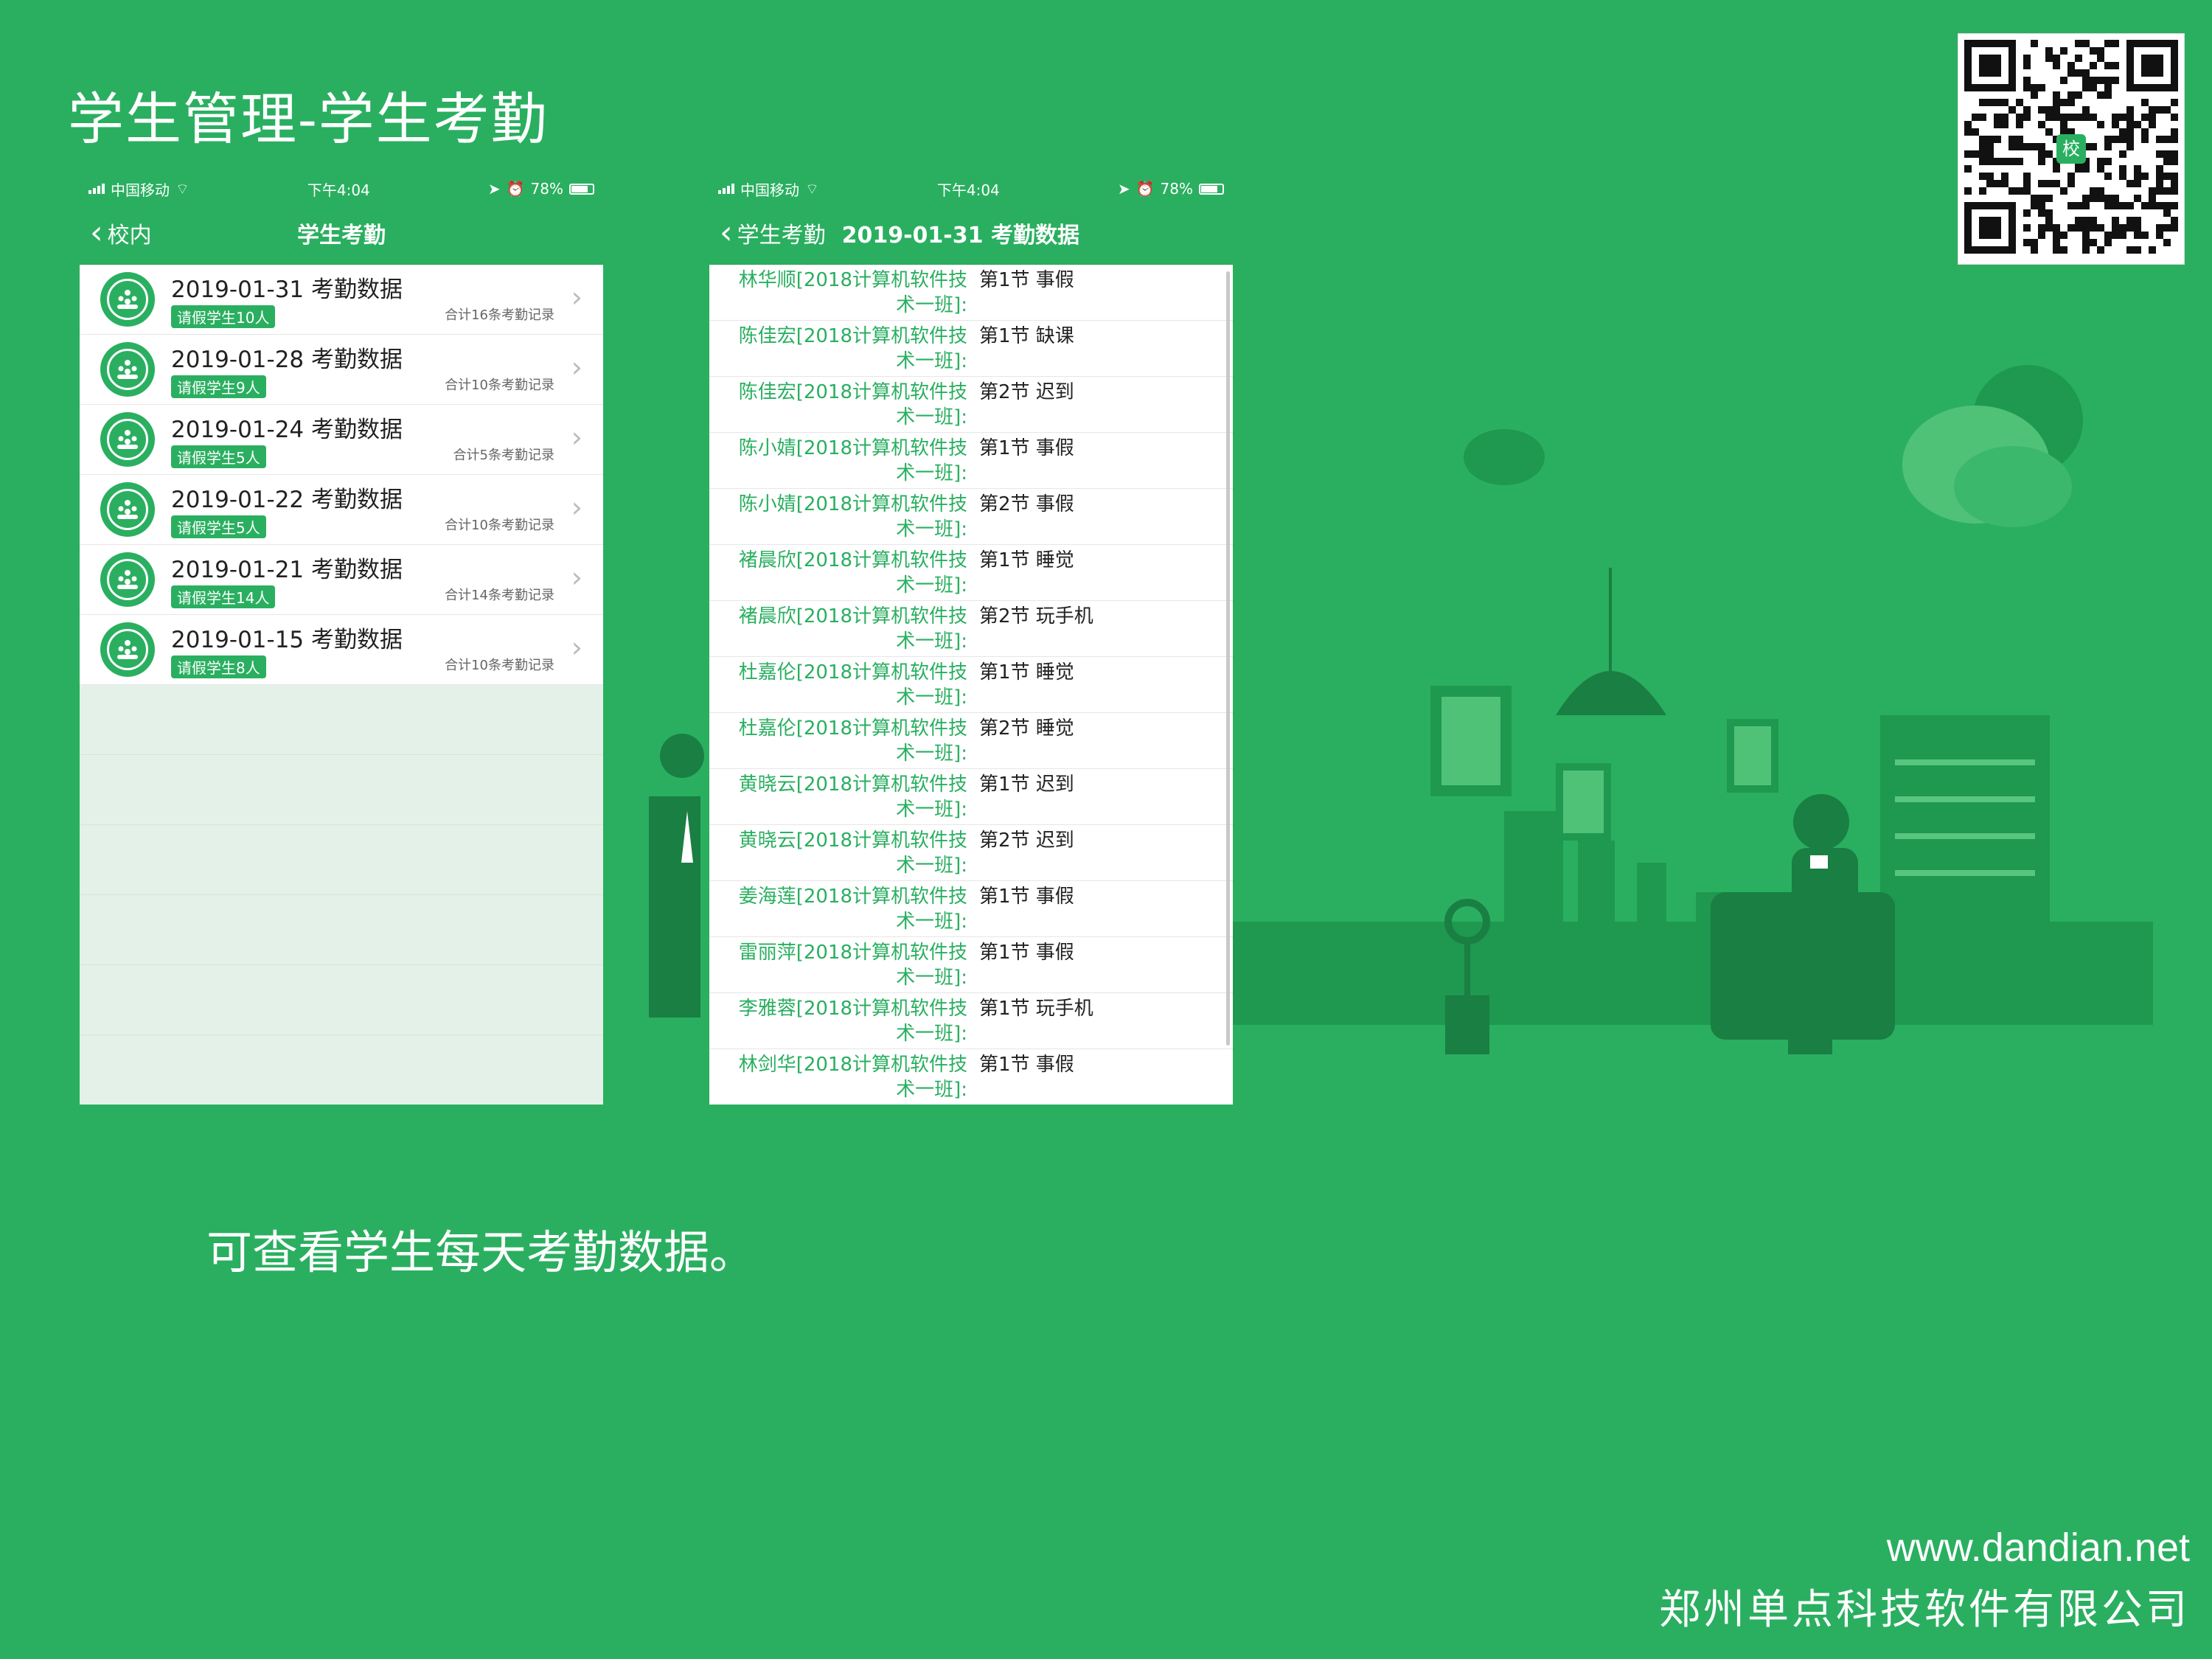  I want to click on row-title: 2019-01-21 考勤数据, so click(287, 570).